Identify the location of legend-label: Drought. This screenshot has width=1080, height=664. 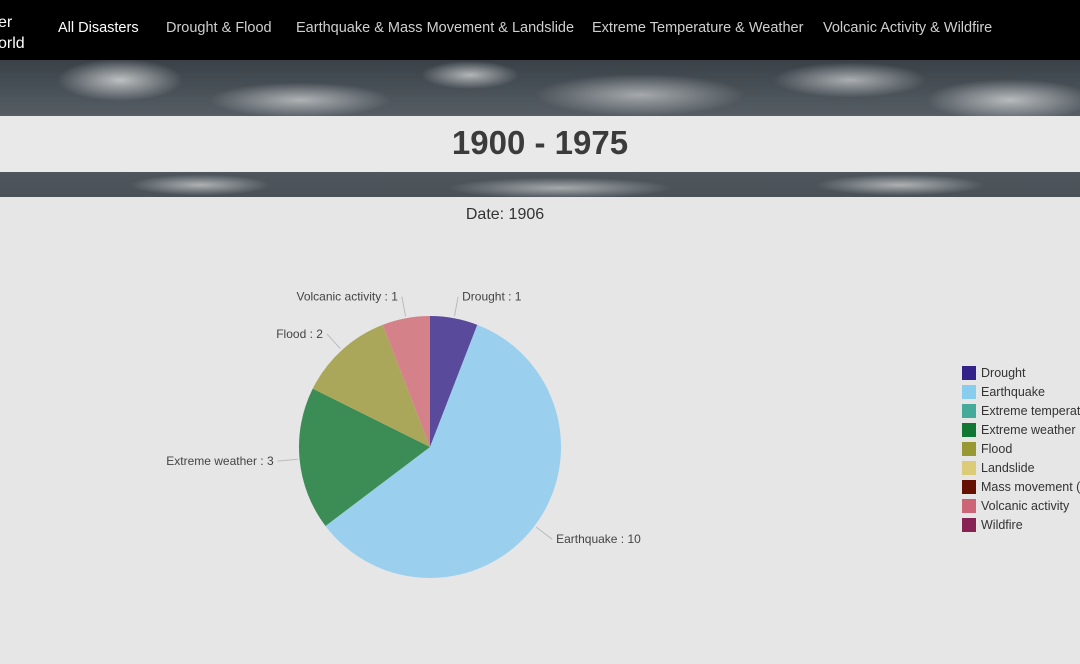
(1003, 372).